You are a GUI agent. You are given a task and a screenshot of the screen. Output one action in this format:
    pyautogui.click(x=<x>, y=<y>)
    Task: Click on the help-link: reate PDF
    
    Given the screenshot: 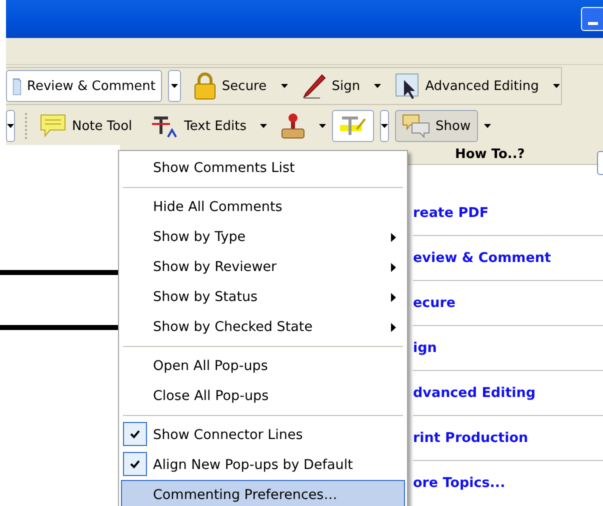 What is the action you would take?
    pyautogui.click(x=508, y=213)
    